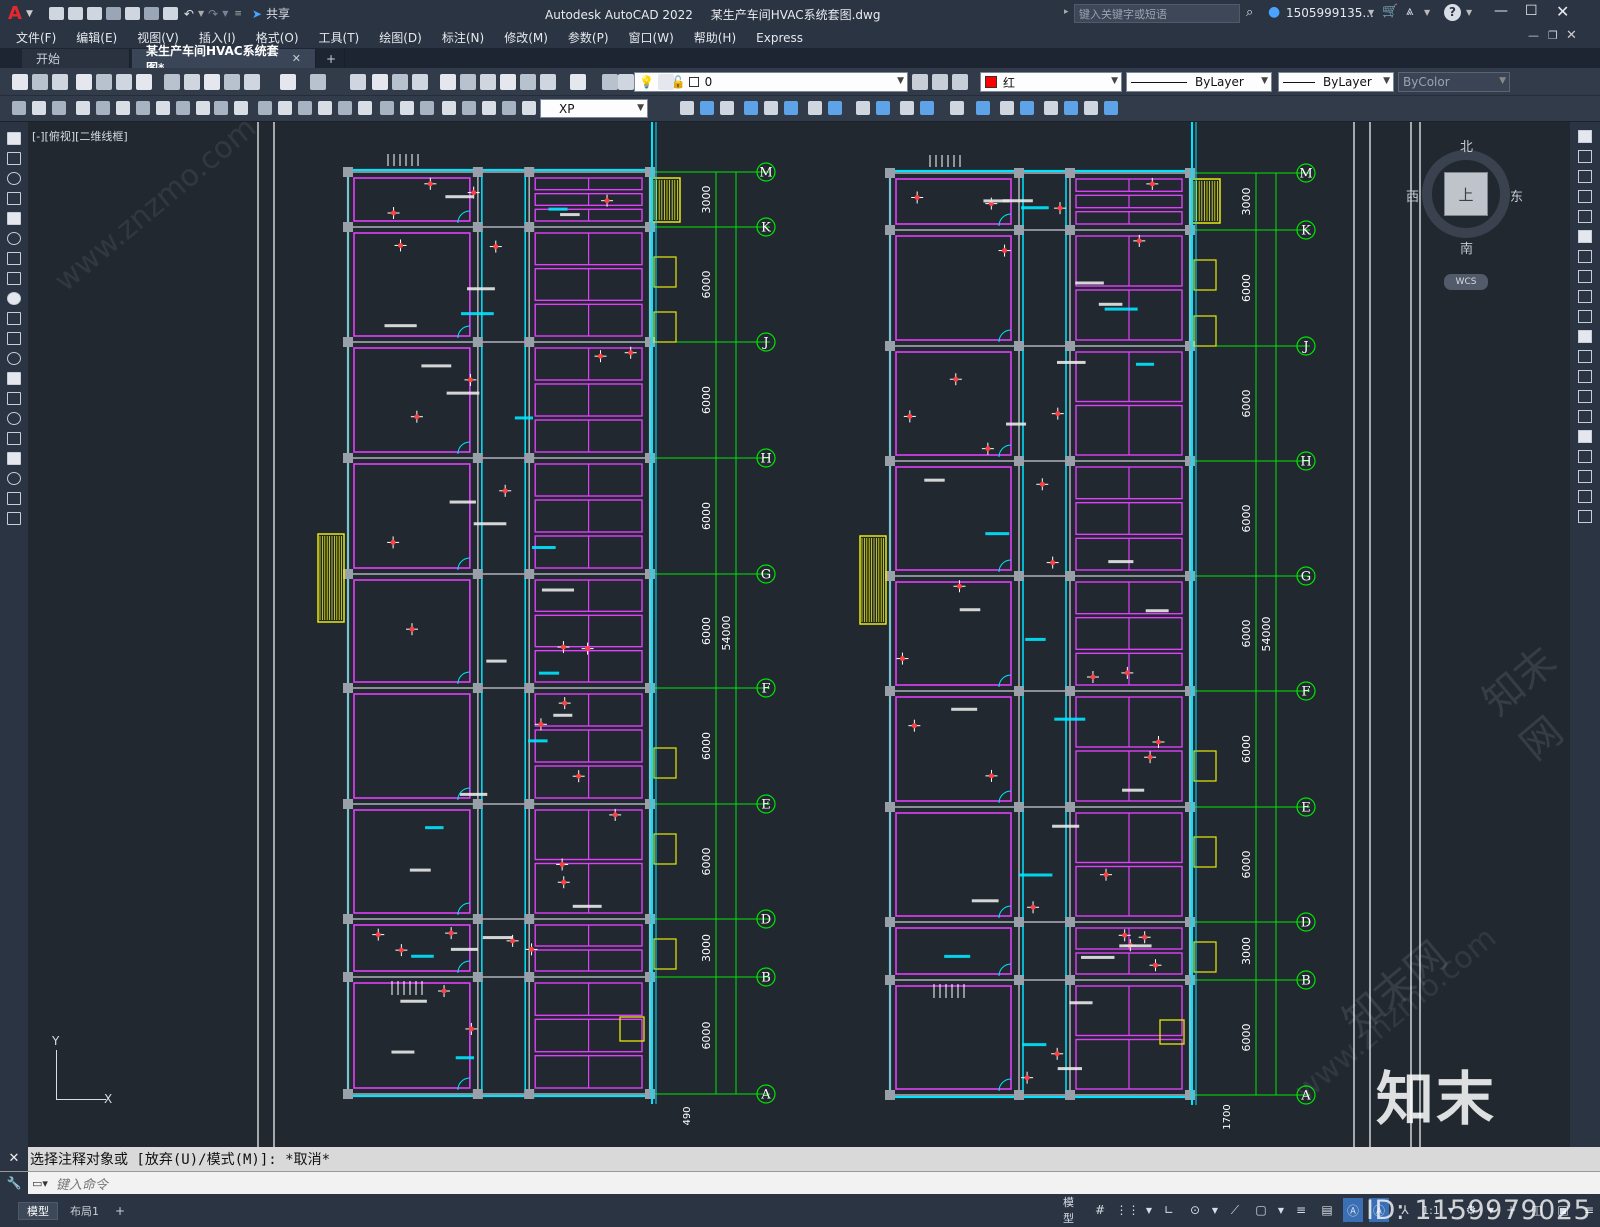  I want to click on ortho-icon: ∟, so click(1169, 1210).